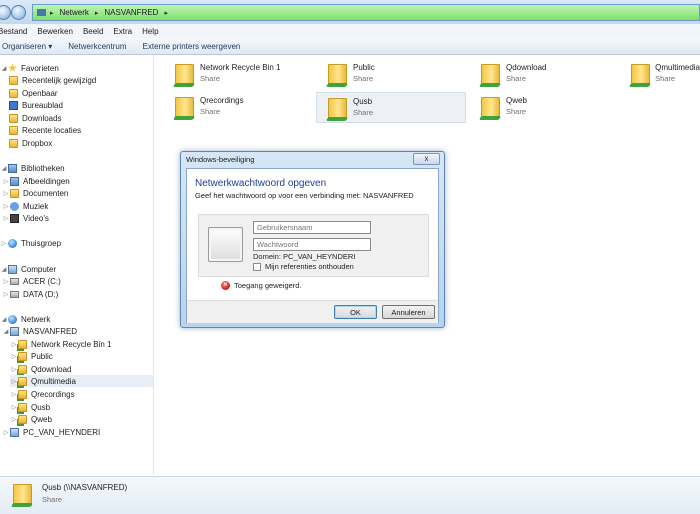  Describe the element at coordinates (30, 143) in the screenshot. I see `nav-item-dropbox: Dropbox` at that location.